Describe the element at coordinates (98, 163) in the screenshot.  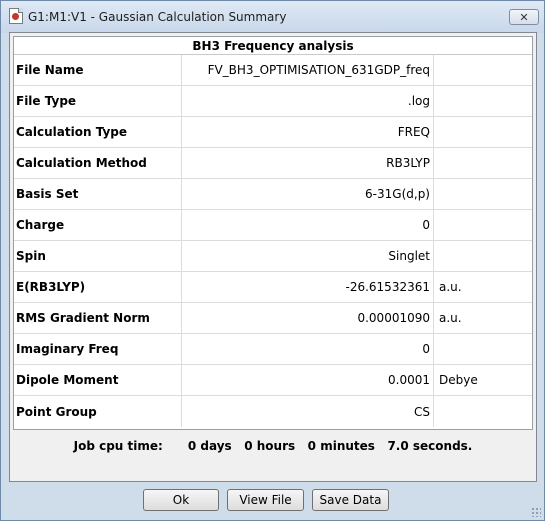
I see `row-label: Calculation Method` at that location.